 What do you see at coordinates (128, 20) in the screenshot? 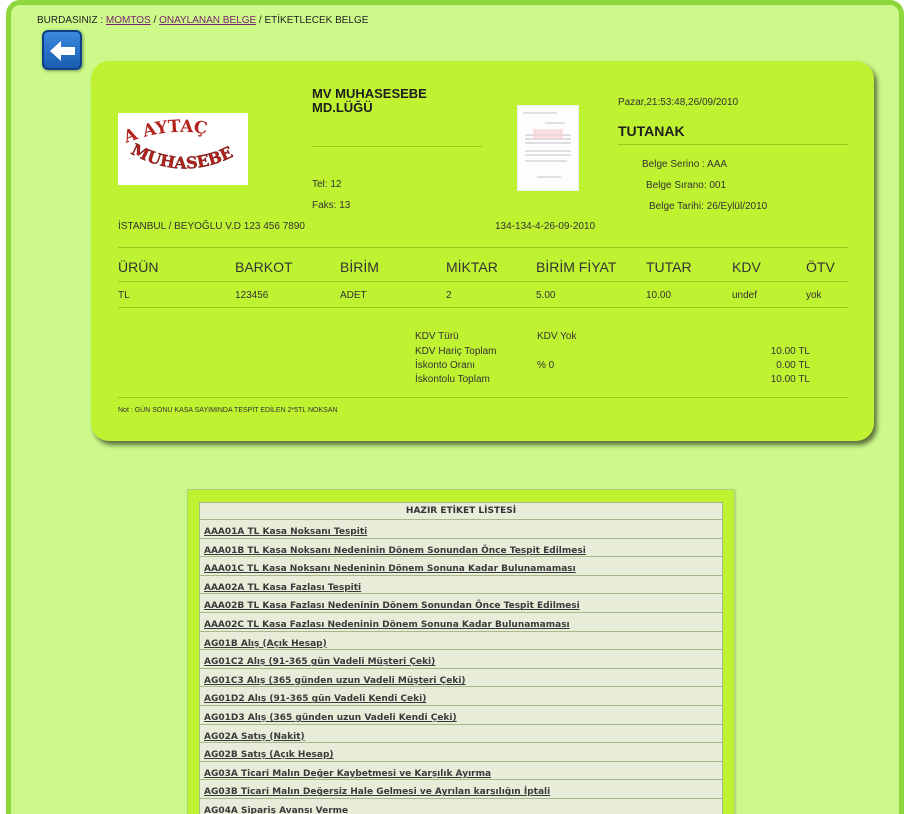
I see `breadcrumb-link-momtos: MOMTOS` at bounding box center [128, 20].